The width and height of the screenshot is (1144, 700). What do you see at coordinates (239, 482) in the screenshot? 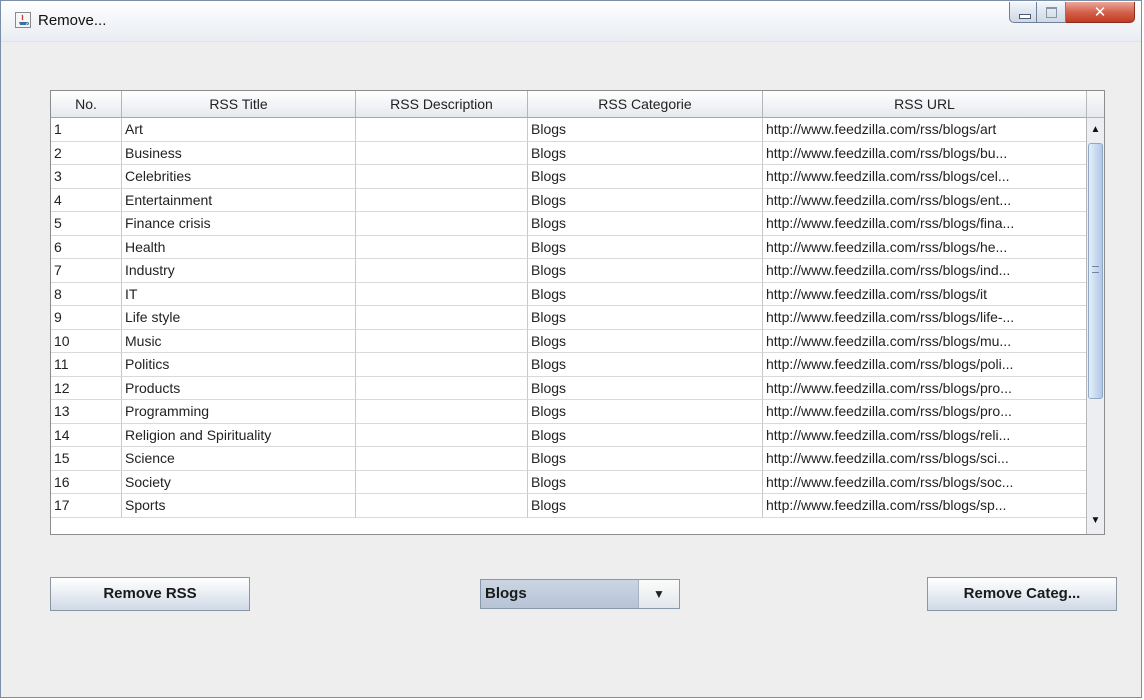
I see `cell-title: Society` at bounding box center [239, 482].